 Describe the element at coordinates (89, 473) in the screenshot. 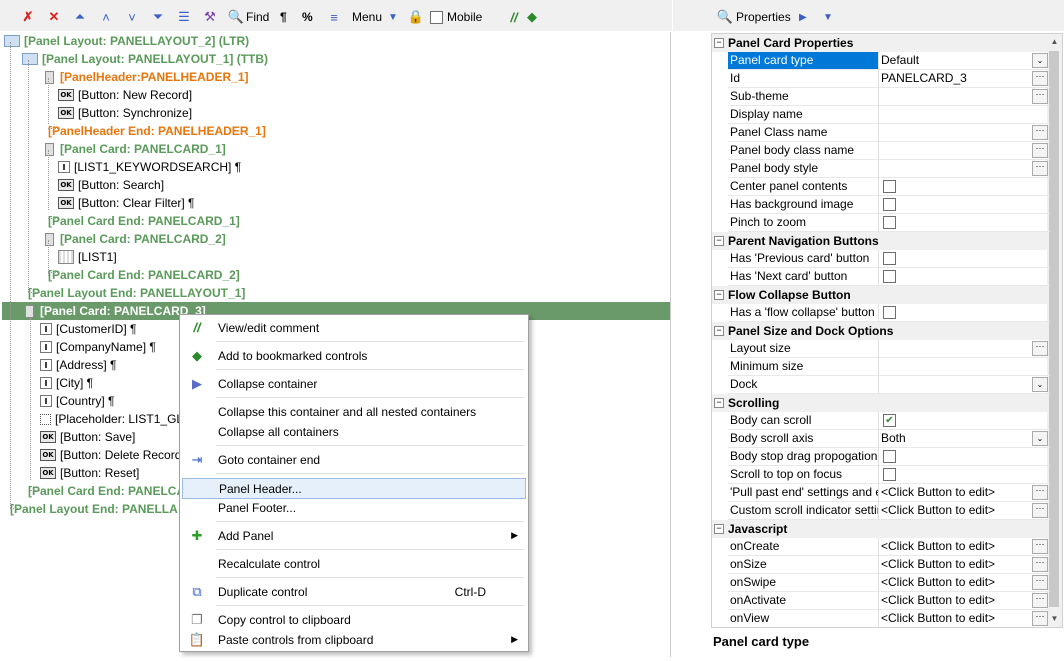

I see `tree-row: OK [Button: Reset]` at that location.